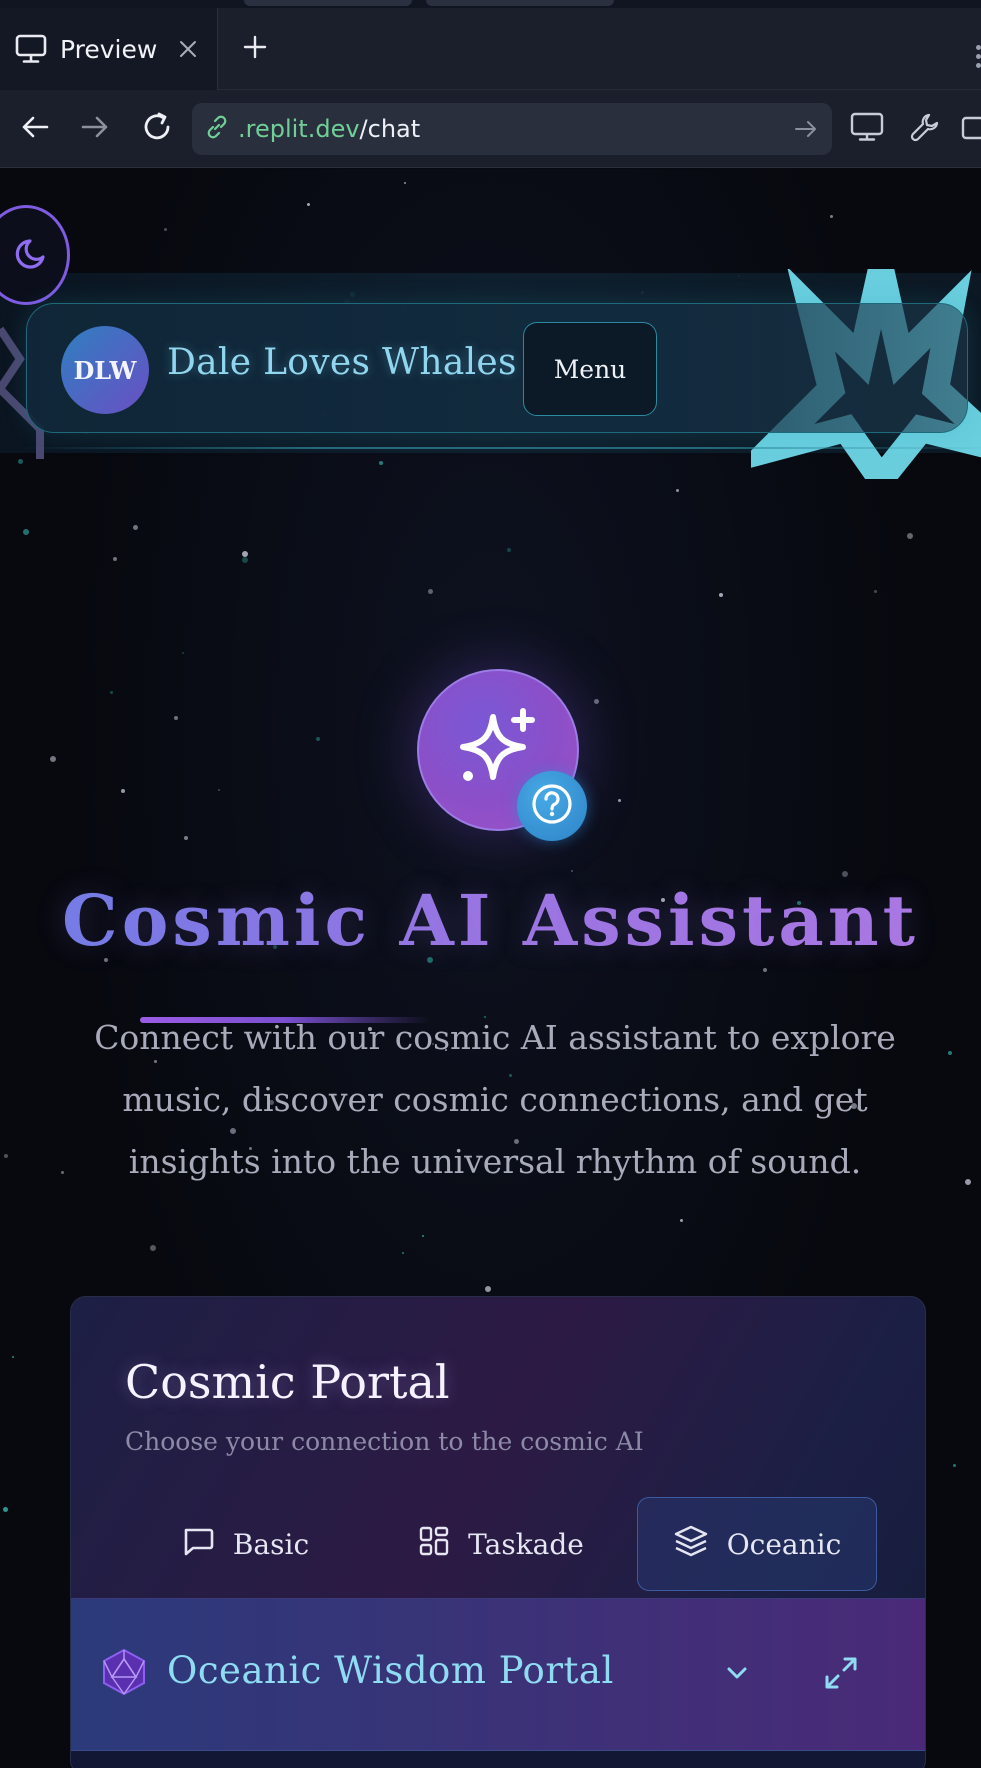 The width and height of the screenshot is (981, 1768). What do you see at coordinates (806, 129) in the screenshot?
I see `go-arrow-icon` at bounding box center [806, 129].